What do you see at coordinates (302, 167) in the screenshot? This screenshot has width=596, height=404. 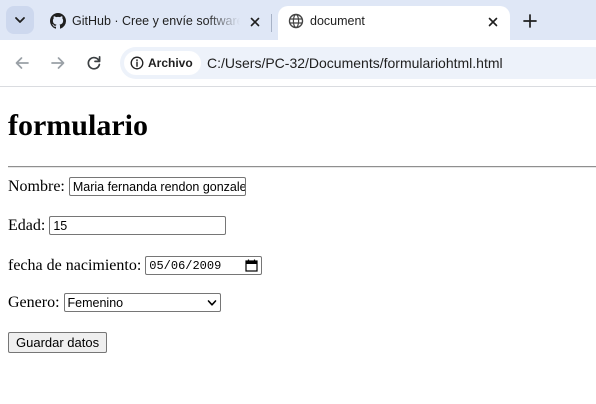 I see `divider` at bounding box center [302, 167].